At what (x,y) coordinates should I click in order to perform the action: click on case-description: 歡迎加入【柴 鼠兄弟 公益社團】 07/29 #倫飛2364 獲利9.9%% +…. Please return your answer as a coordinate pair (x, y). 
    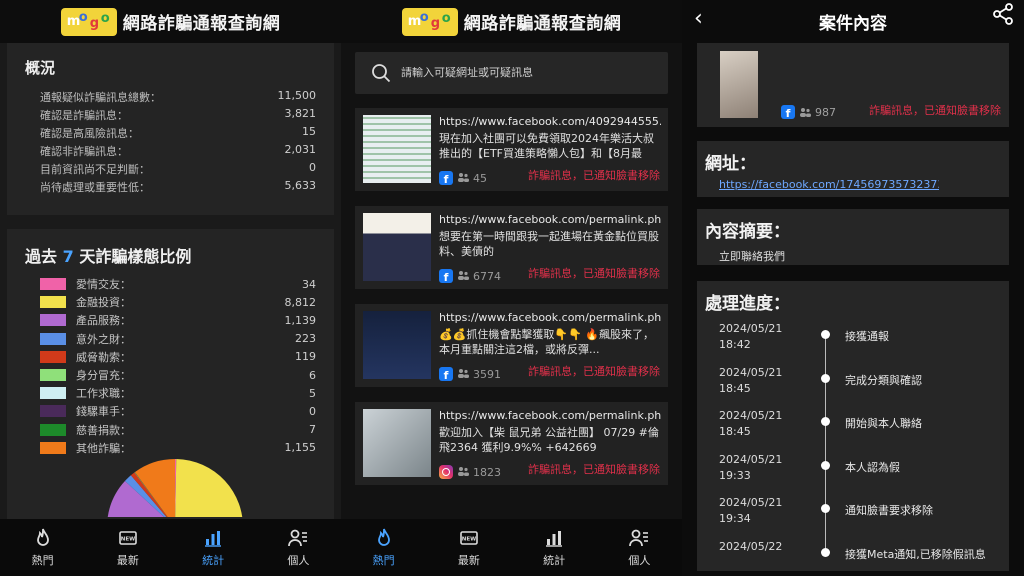
    Looking at the image, I should click on (549, 440).